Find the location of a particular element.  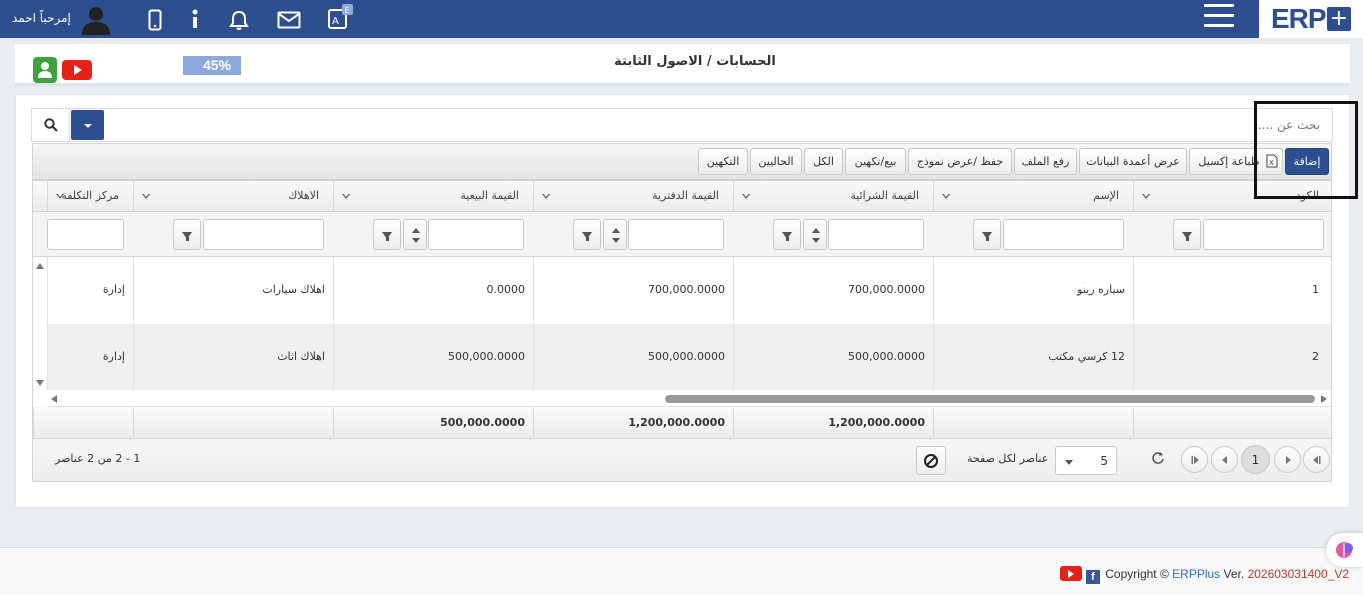

cell-code: 2 is located at coordinates (1232, 357).